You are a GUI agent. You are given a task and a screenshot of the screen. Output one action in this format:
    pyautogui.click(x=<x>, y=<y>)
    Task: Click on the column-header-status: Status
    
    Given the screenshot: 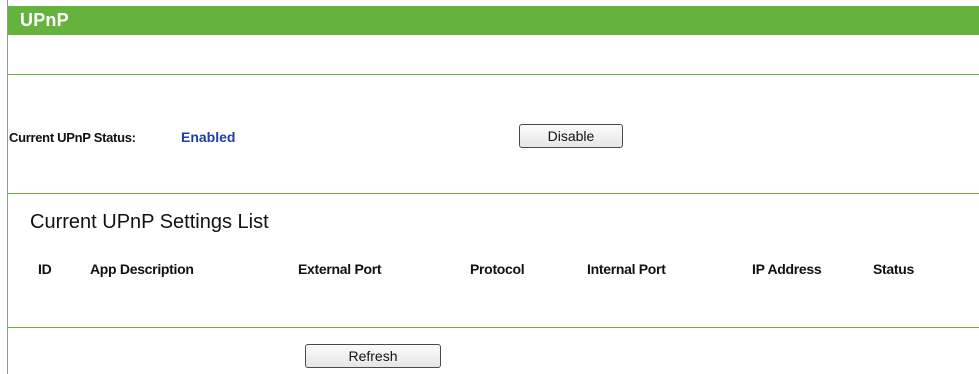 What is the action you would take?
    pyautogui.click(x=893, y=269)
    